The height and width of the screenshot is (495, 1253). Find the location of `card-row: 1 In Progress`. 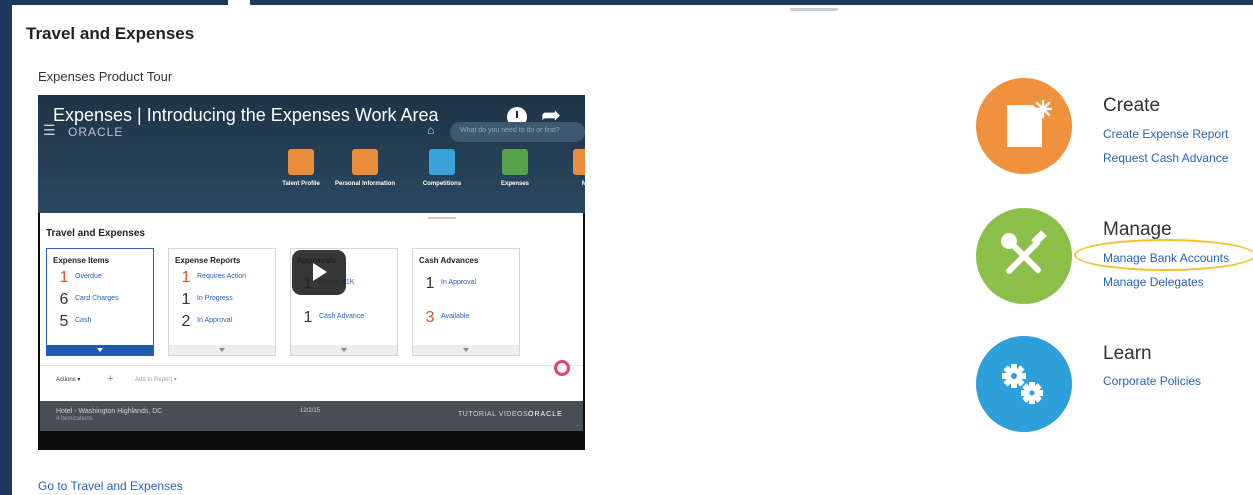

card-row: 1 In Progress is located at coordinates (204, 300).